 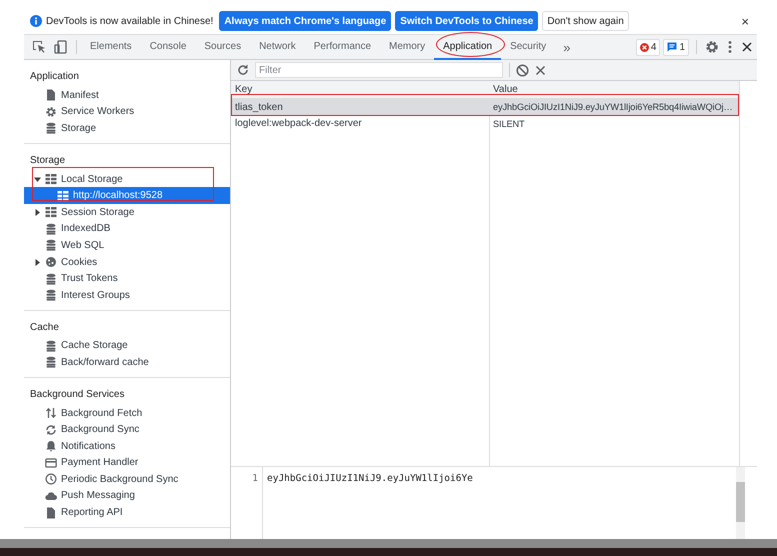 I want to click on primary-button: Always match Chrome's language, so click(x=305, y=21).